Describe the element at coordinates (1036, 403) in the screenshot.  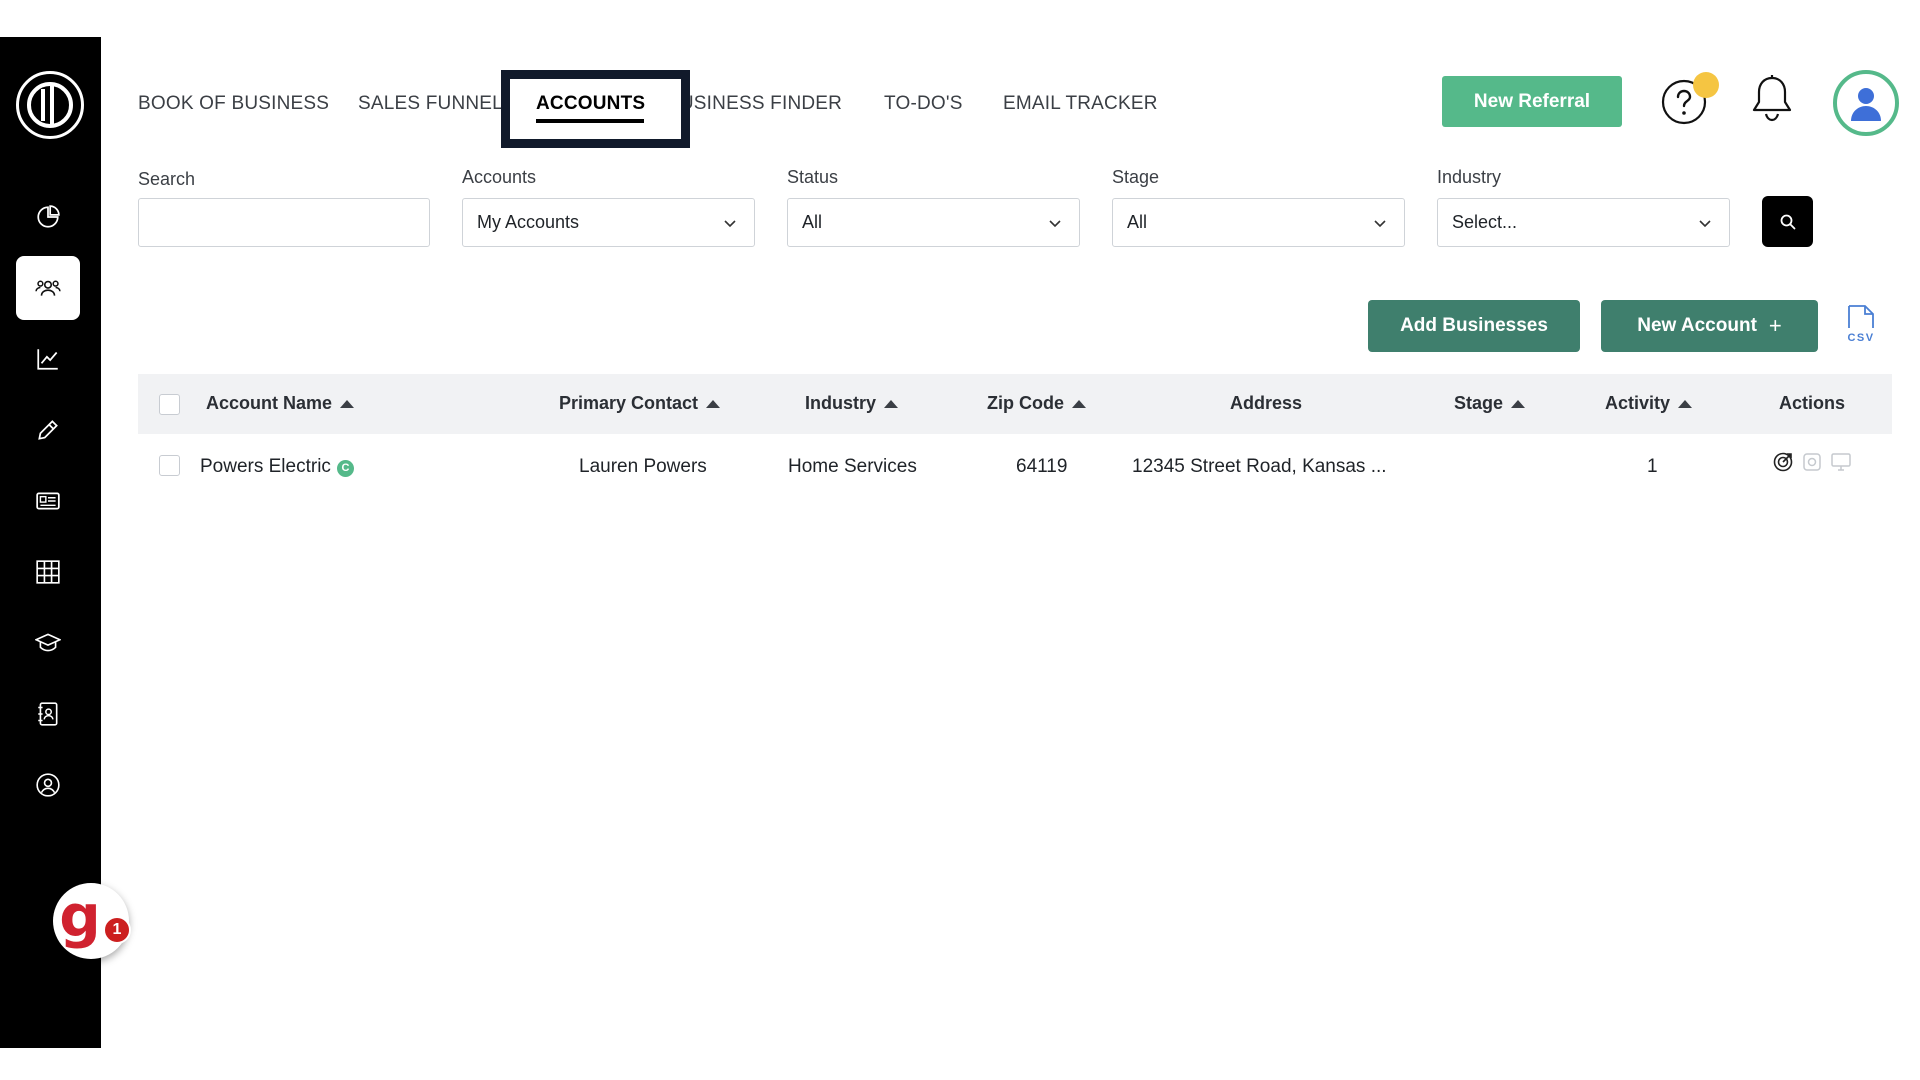
I see `column-header-zip-code: Zip Code` at that location.